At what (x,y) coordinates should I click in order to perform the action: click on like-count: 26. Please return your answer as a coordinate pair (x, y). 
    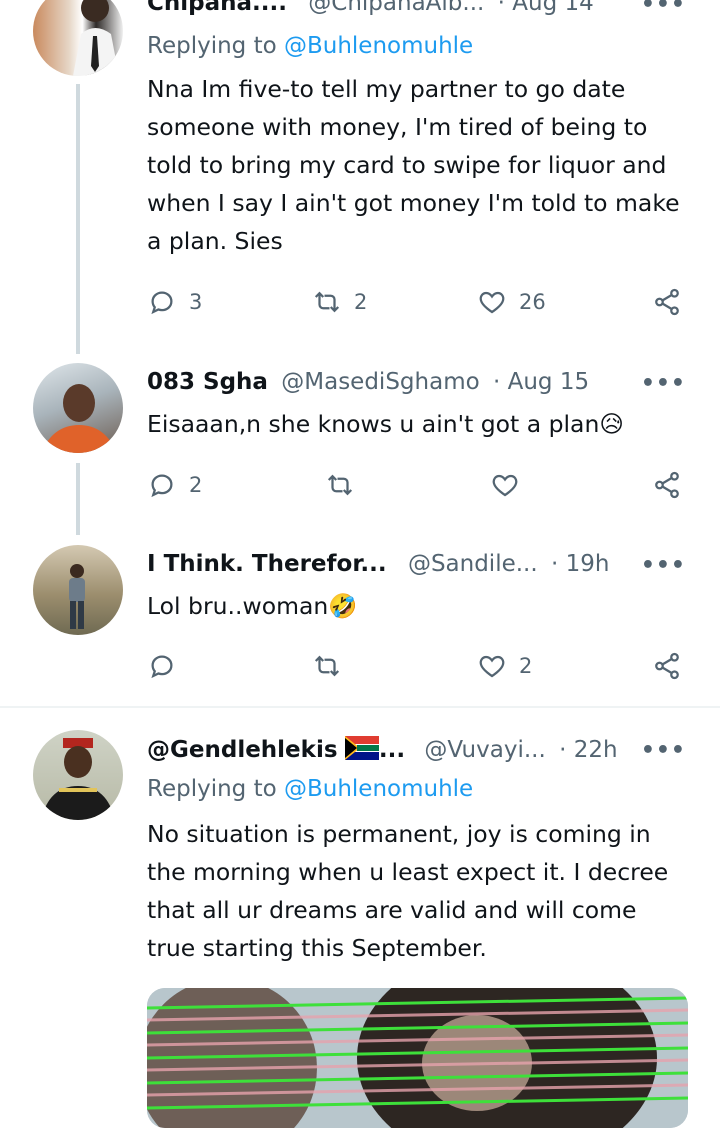
    Looking at the image, I should click on (532, 302).